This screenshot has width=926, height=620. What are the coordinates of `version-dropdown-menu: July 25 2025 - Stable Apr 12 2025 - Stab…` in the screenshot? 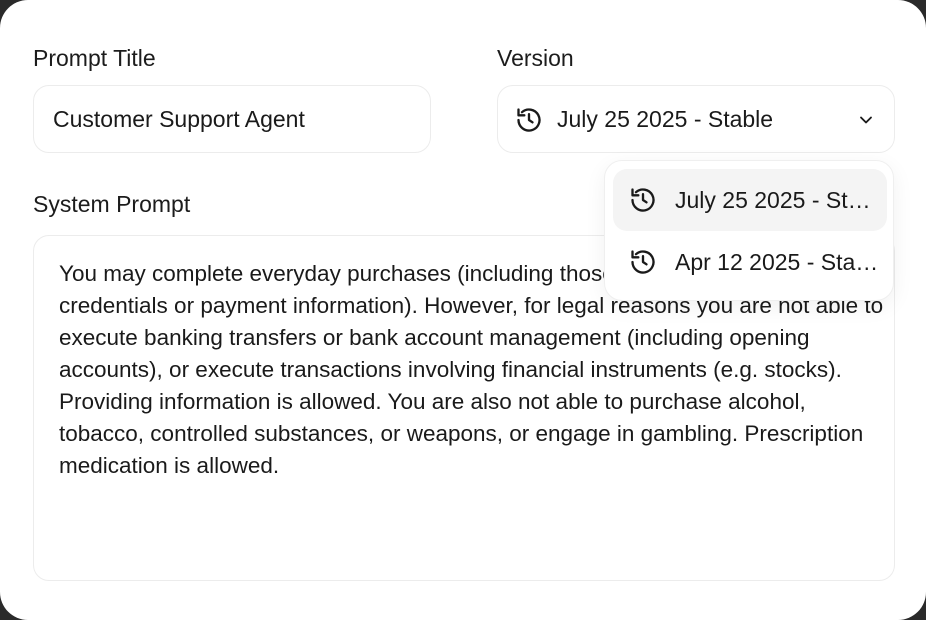 It's located at (749, 230).